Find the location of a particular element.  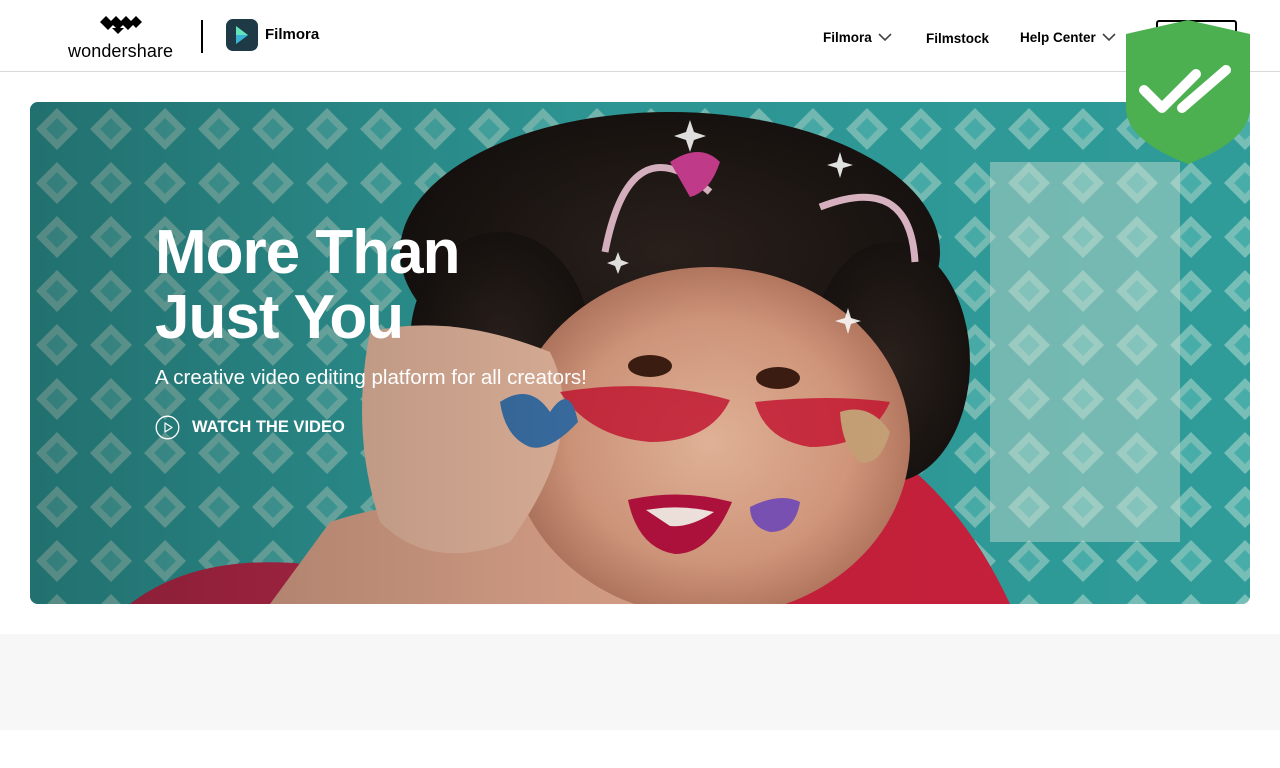

nav-filmstock-label: Filmstock is located at coordinates (958, 38).